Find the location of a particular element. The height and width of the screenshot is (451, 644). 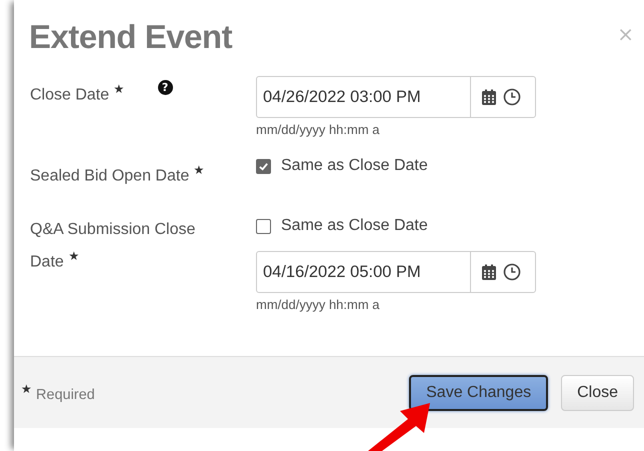

dialog-title: Extend Event is located at coordinates (130, 37).